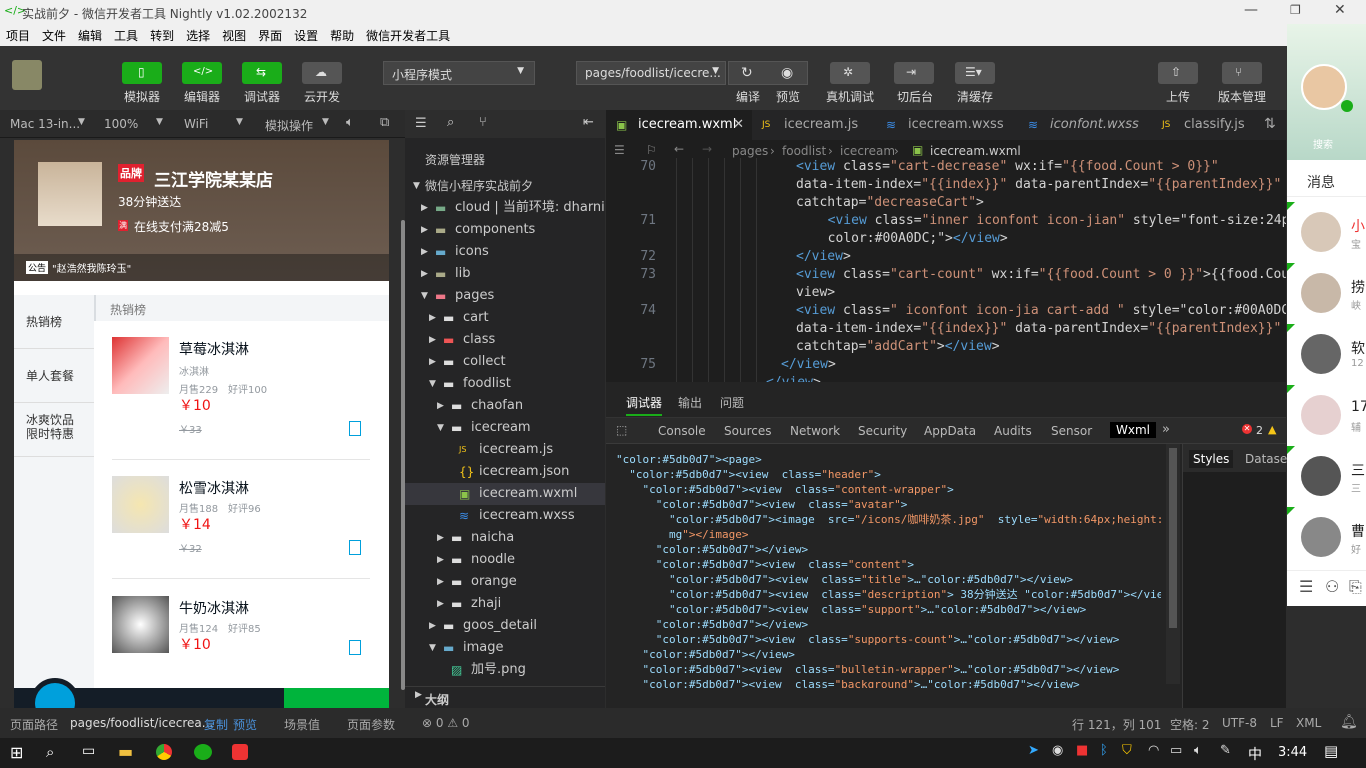 The height and width of the screenshot is (768, 1366). Describe the element at coordinates (888, 504) in the screenshot. I see `wxml-node: "color:#5db0d7"><view class="avatar">` at that location.